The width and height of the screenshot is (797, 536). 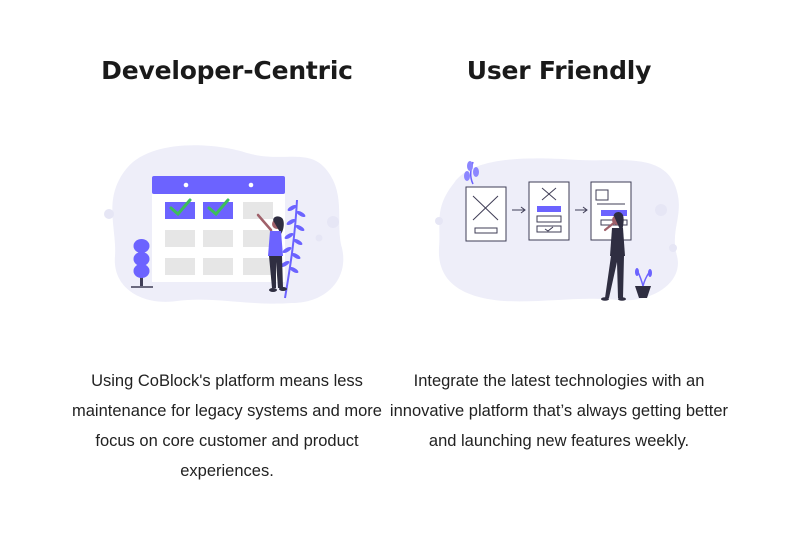 What do you see at coordinates (559, 228) in the screenshot?
I see `wireframe-flow-illustration` at bounding box center [559, 228].